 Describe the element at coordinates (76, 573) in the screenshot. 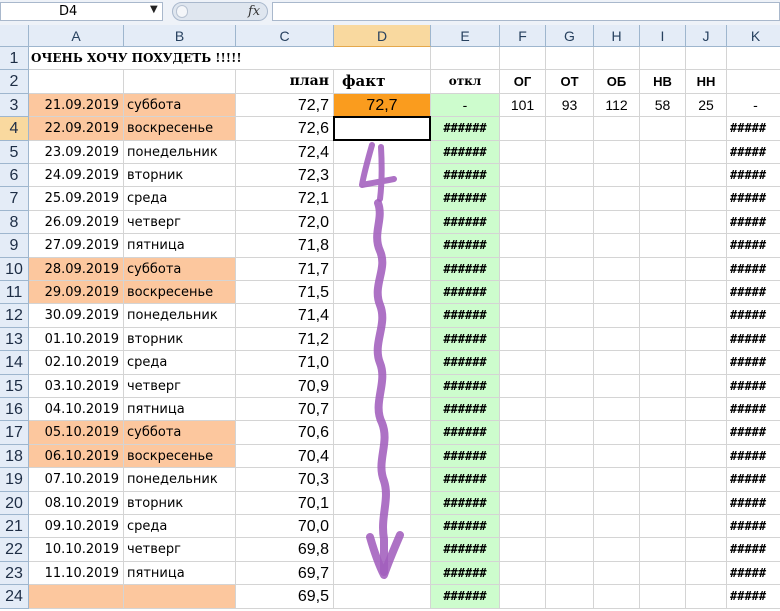

I see `date-cell: 11.10.2019` at that location.